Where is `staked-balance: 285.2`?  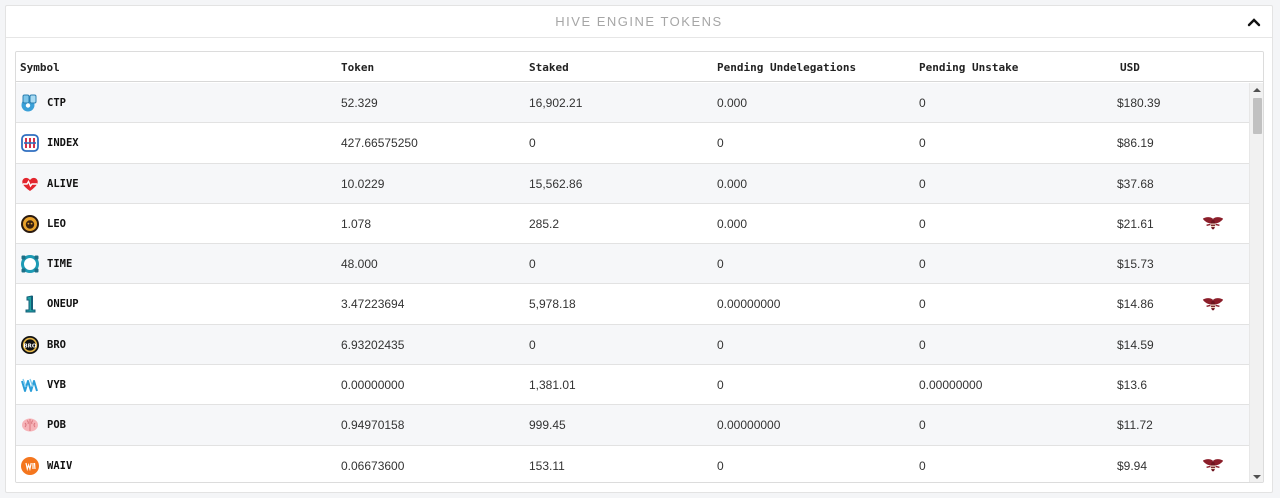 staked-balance: 285.2 is located at coordinates (544, 223).